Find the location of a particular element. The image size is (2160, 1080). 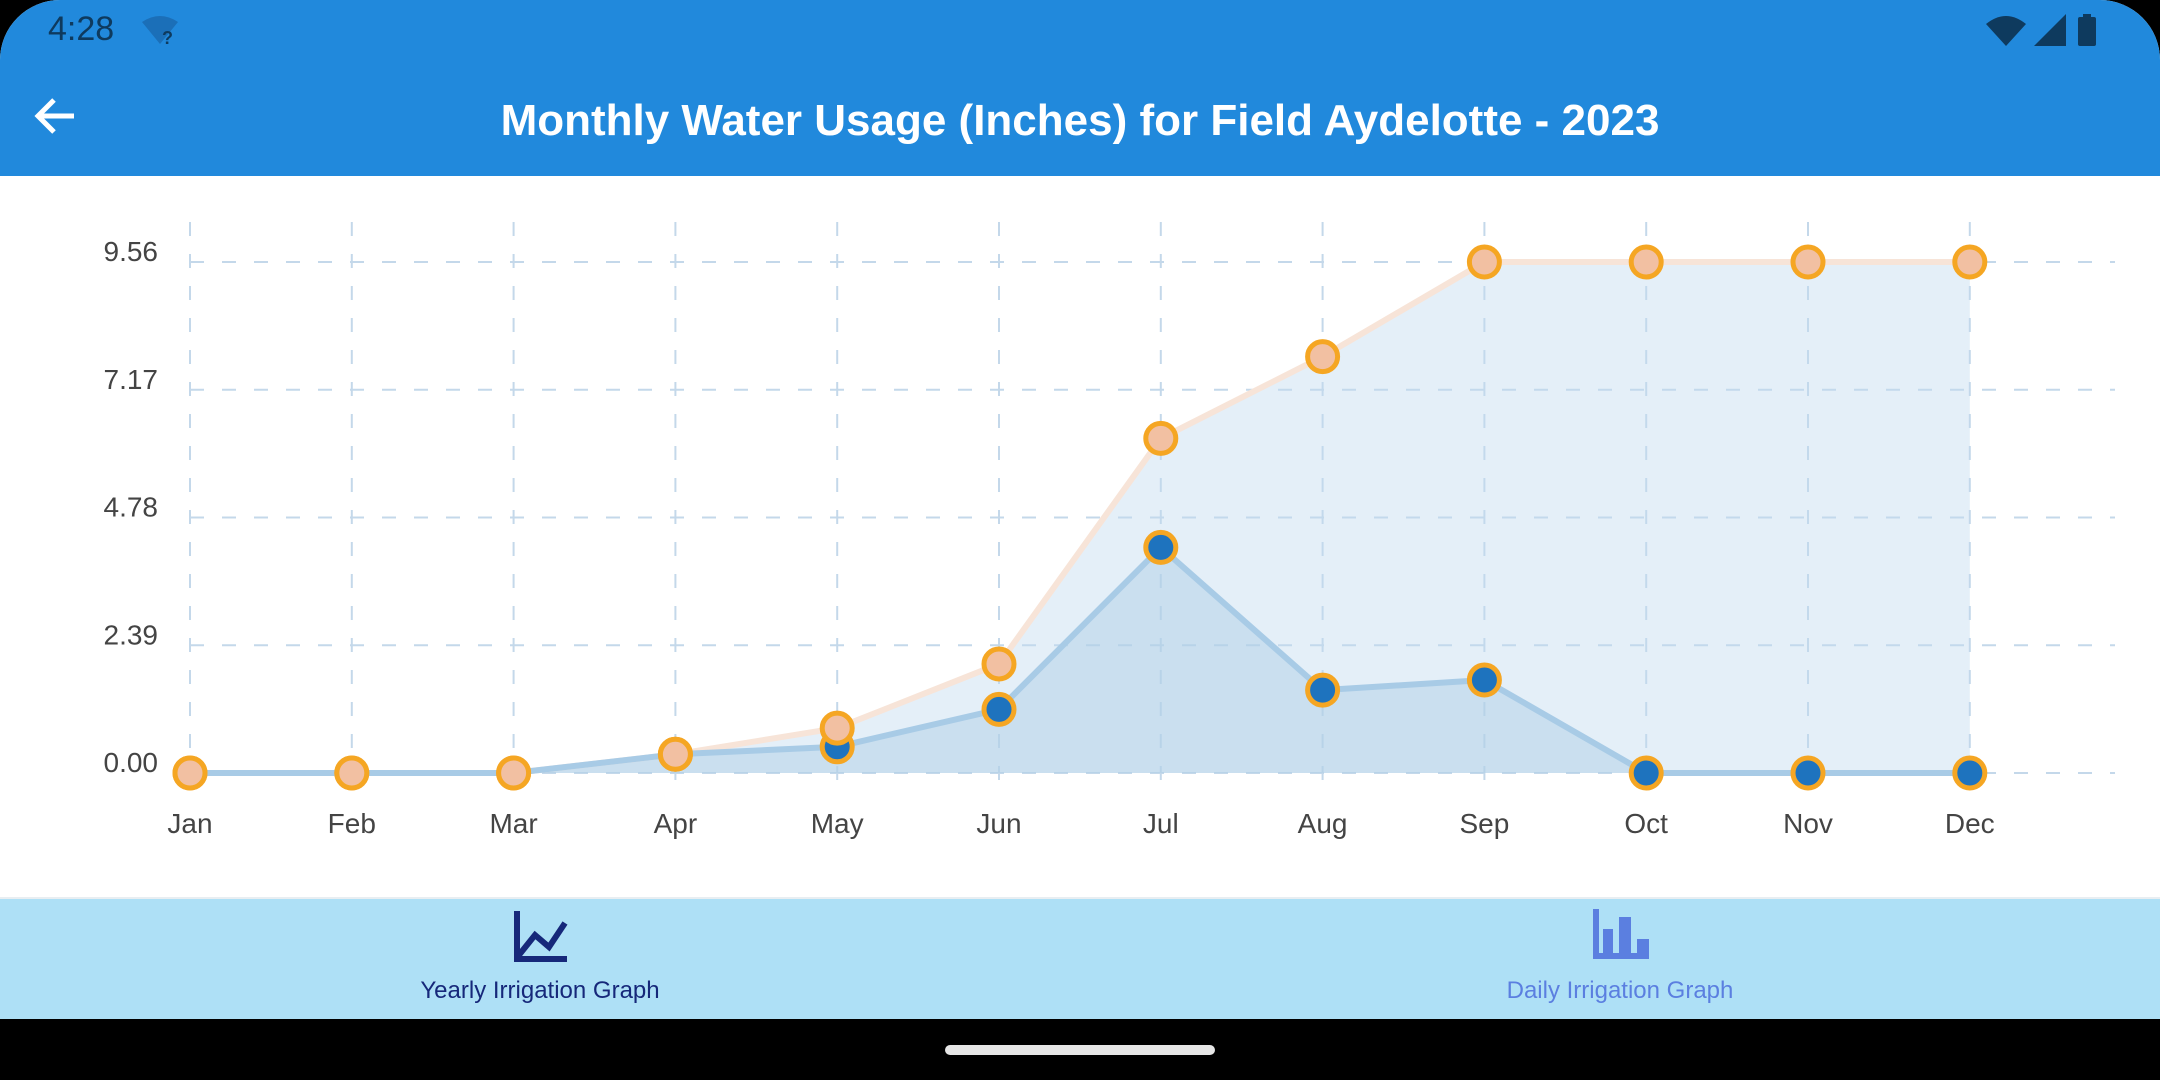

marker-monthly-jun is located at coordinates (999, 709).